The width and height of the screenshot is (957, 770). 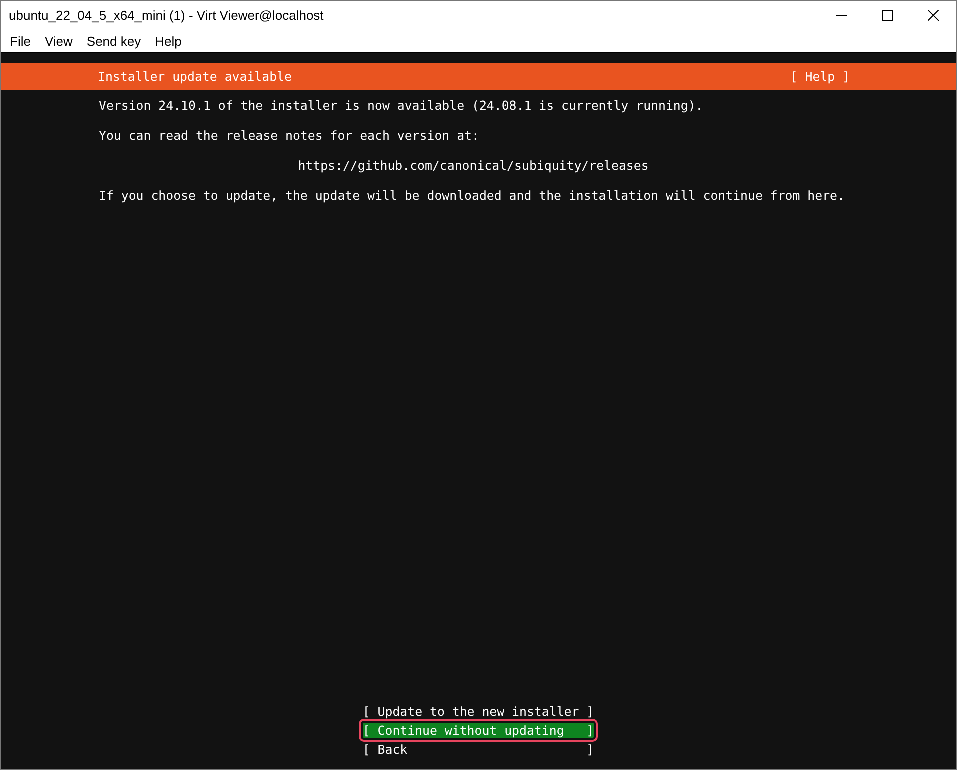 I want to click on window-title: ubuntu_22_04_5_x64_mini (1) - Virt Viewer@localhost, so click(x=167, y=15).